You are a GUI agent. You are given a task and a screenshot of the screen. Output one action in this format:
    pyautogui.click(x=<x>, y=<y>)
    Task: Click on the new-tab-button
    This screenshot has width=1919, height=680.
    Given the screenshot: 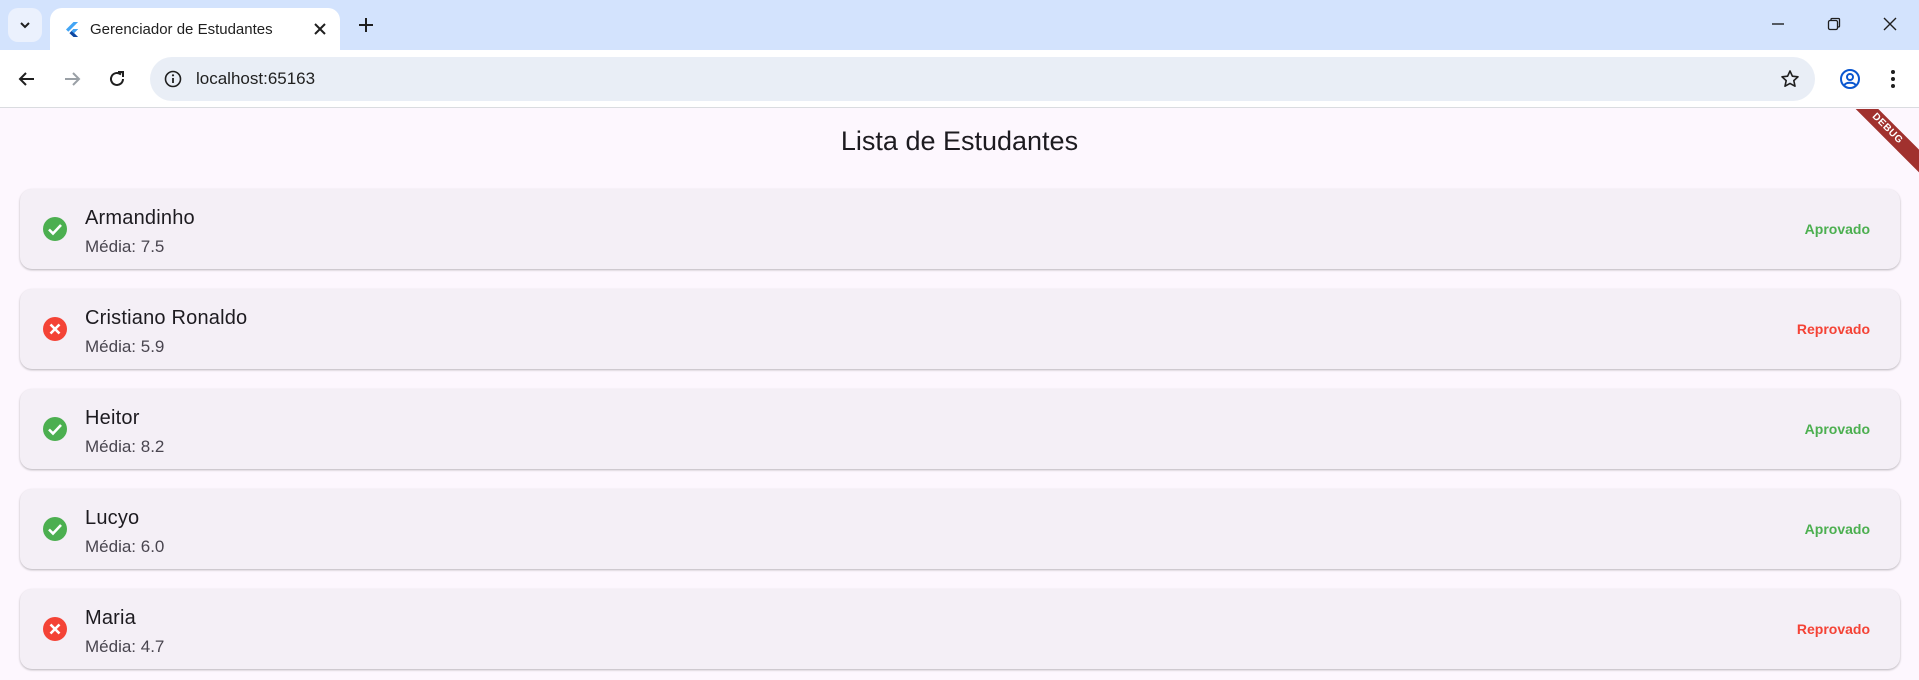 What is the action you would take?
    pyautogui.click(x=366, y=25)
    